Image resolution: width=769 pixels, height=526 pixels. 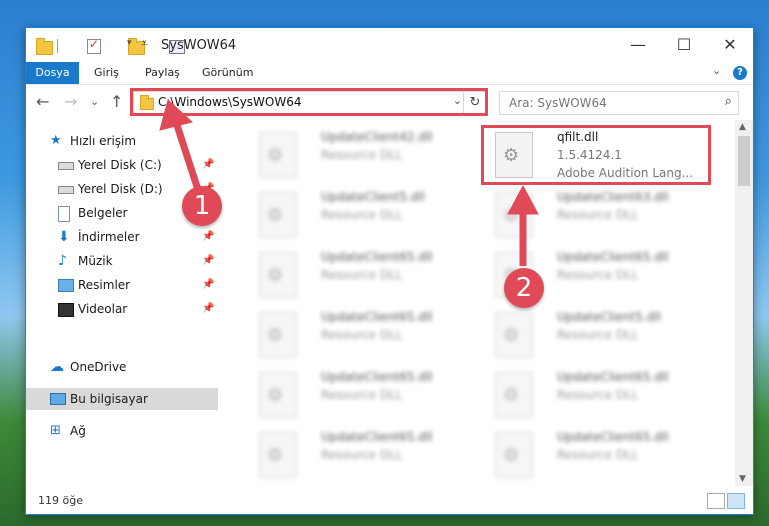 What do you see at coordinates (109, 399) in the screenshot?
I see `sidebar-item-label: Bu bilgisayar` at bounding box center [109, 399].